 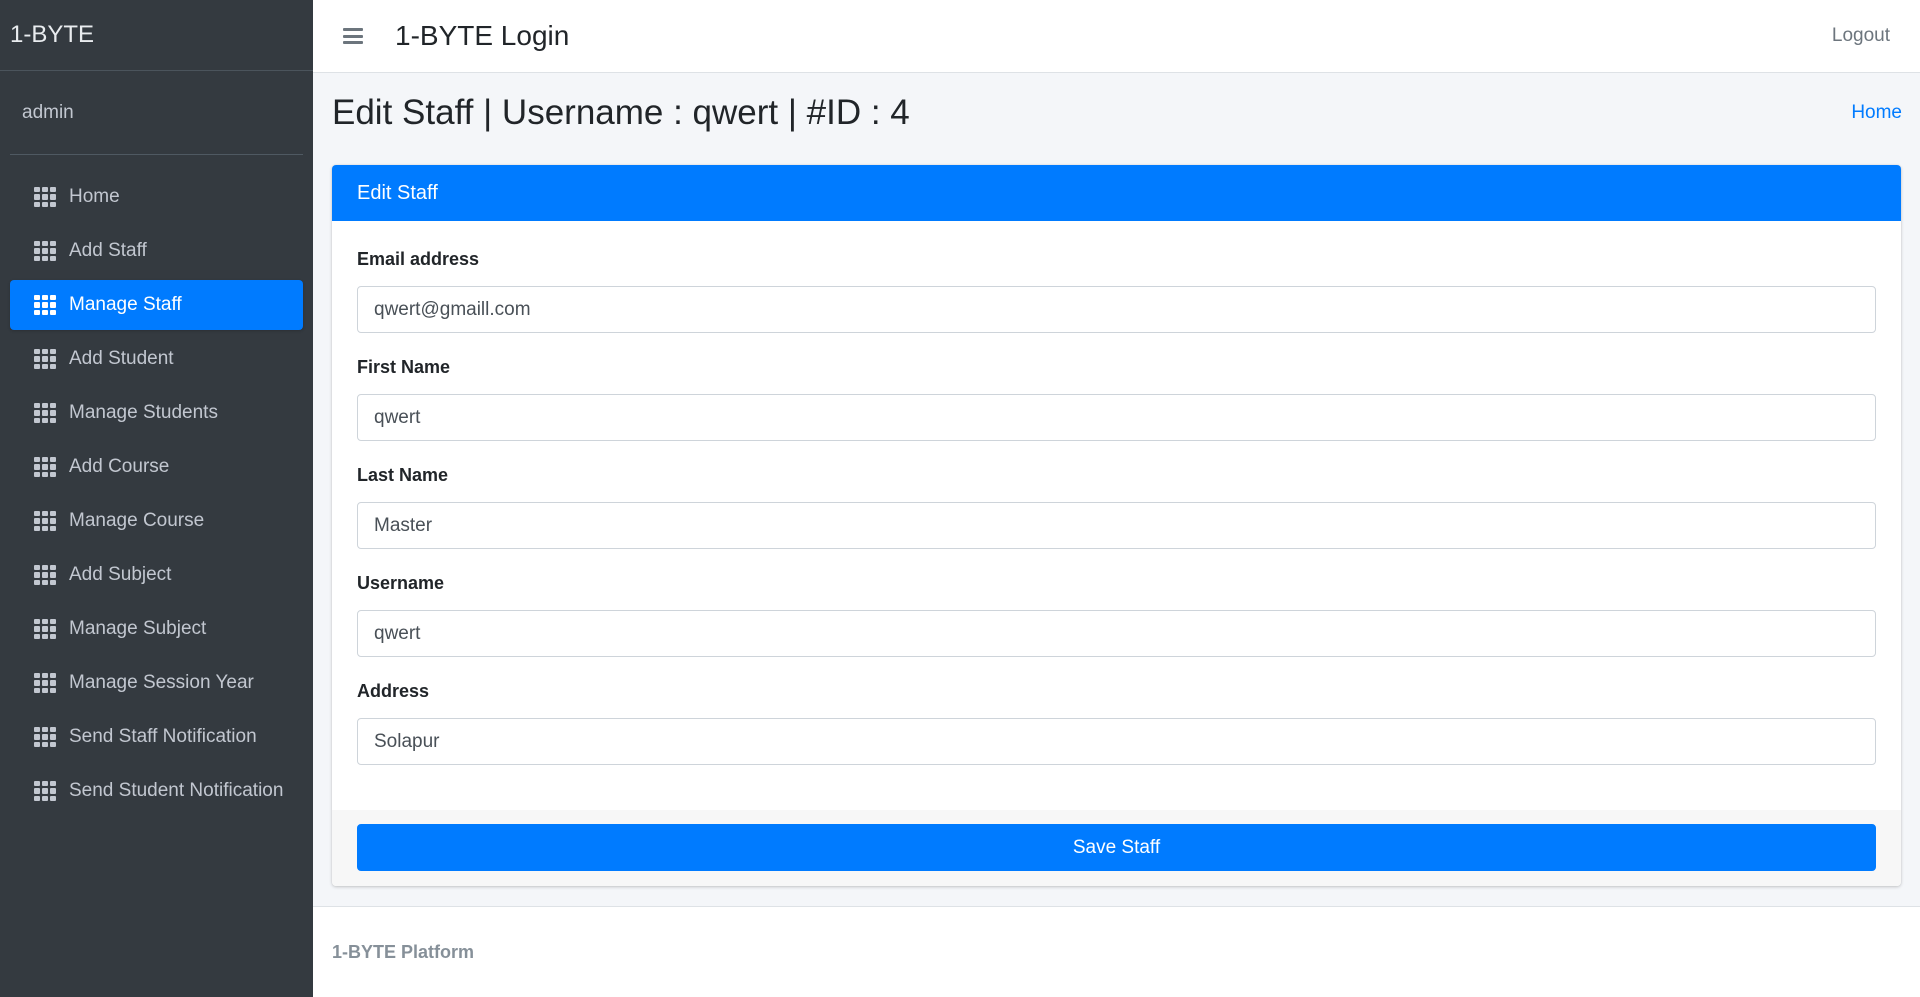 I want to click on card-footer: Save Staff, so click(x=1116, y=848).